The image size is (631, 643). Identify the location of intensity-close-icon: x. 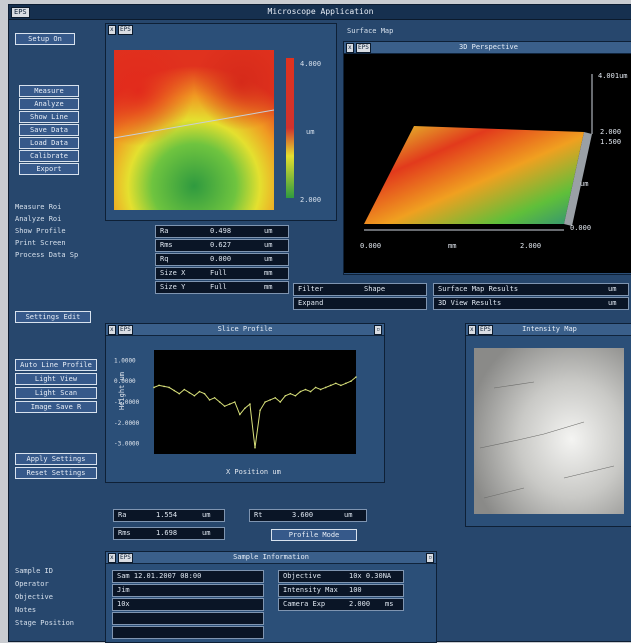
(472, 330).